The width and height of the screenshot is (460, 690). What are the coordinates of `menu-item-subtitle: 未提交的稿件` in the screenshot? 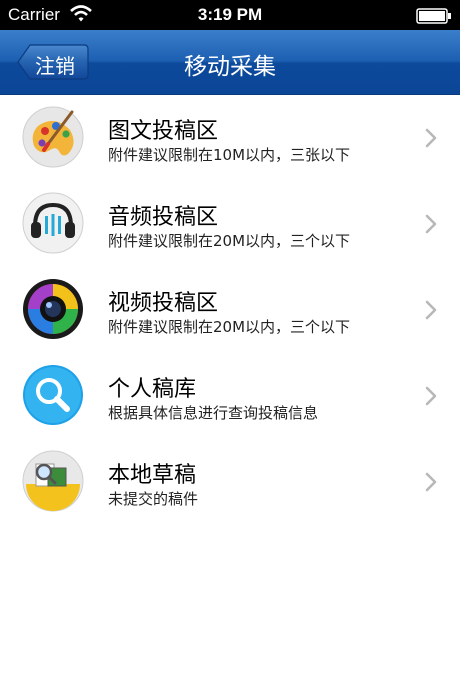 It's located at (153, 499).